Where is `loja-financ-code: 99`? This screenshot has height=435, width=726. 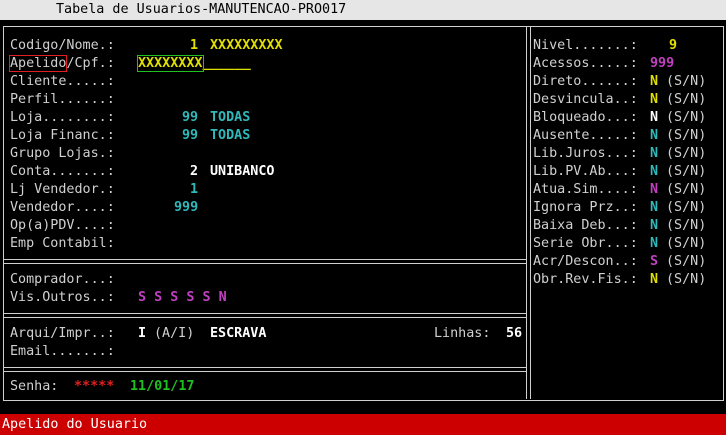
loja-financ-code: 99 is located at coordinates (190, 136).